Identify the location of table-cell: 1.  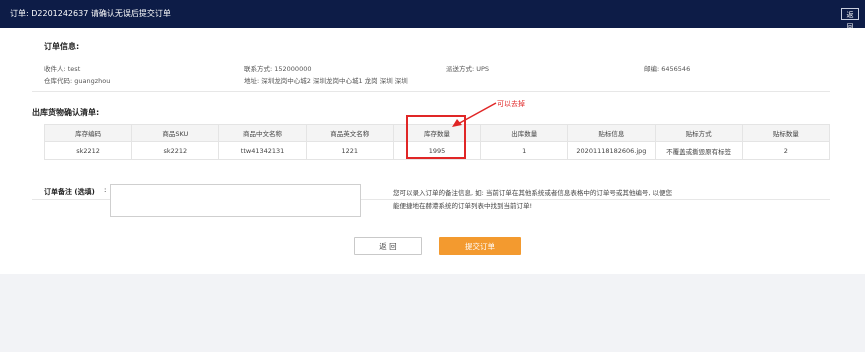
(524, 150).